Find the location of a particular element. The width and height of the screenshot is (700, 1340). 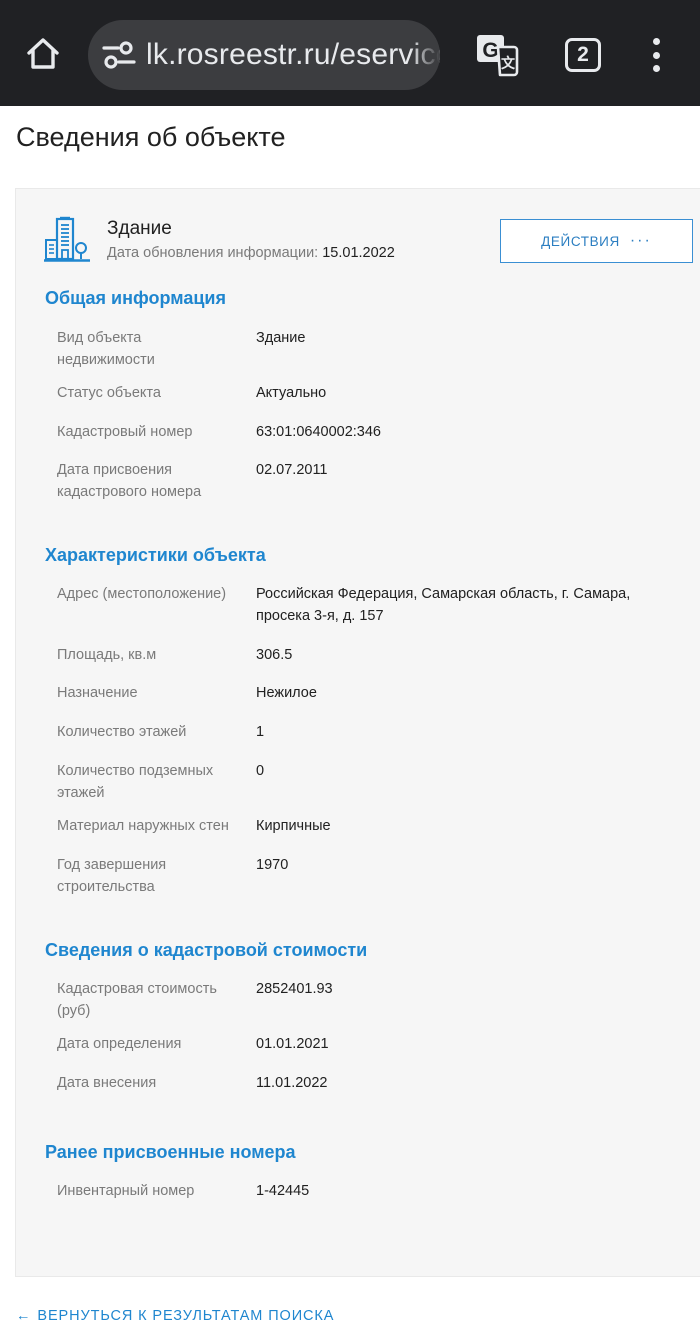

field-label: Год завершения строительства is located at coordinates (112, 876).